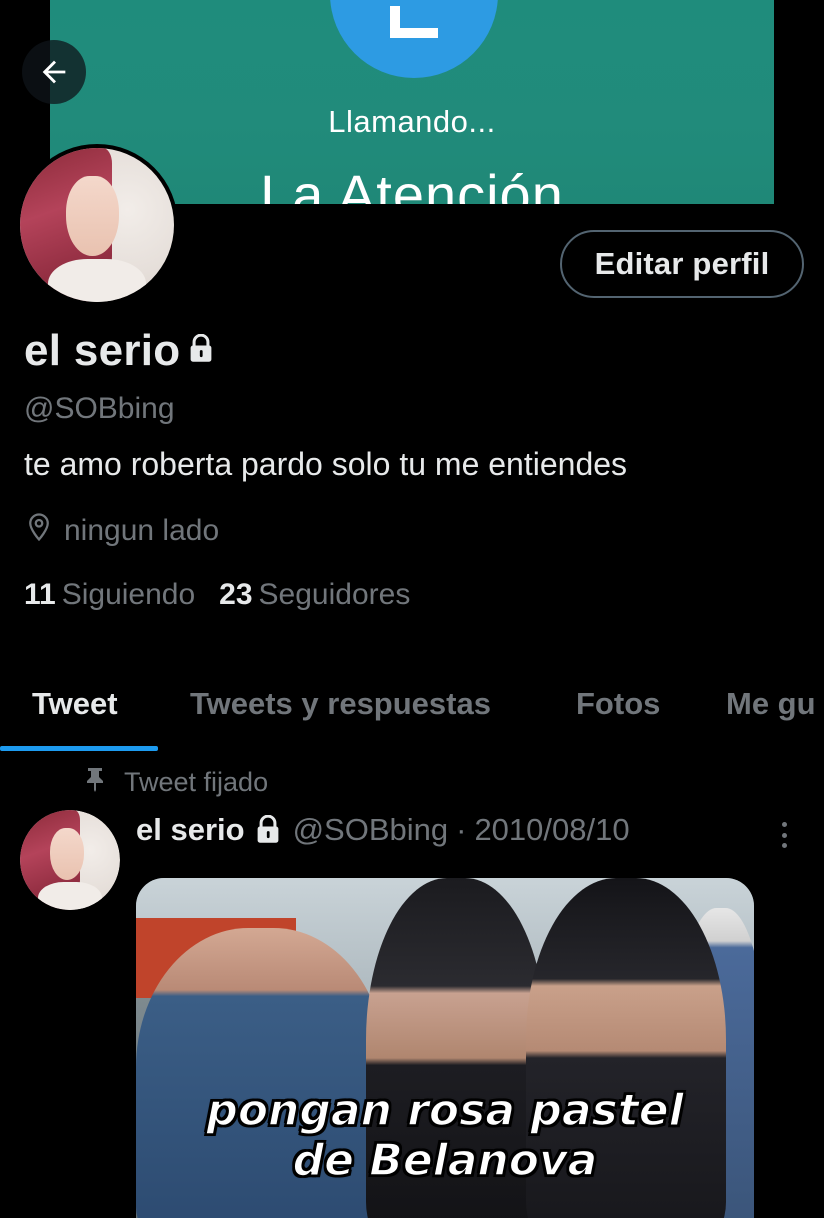  Describe the element at coordinates (414, 39) in the screenshot. I see `banner-contact-avatar` at that location.